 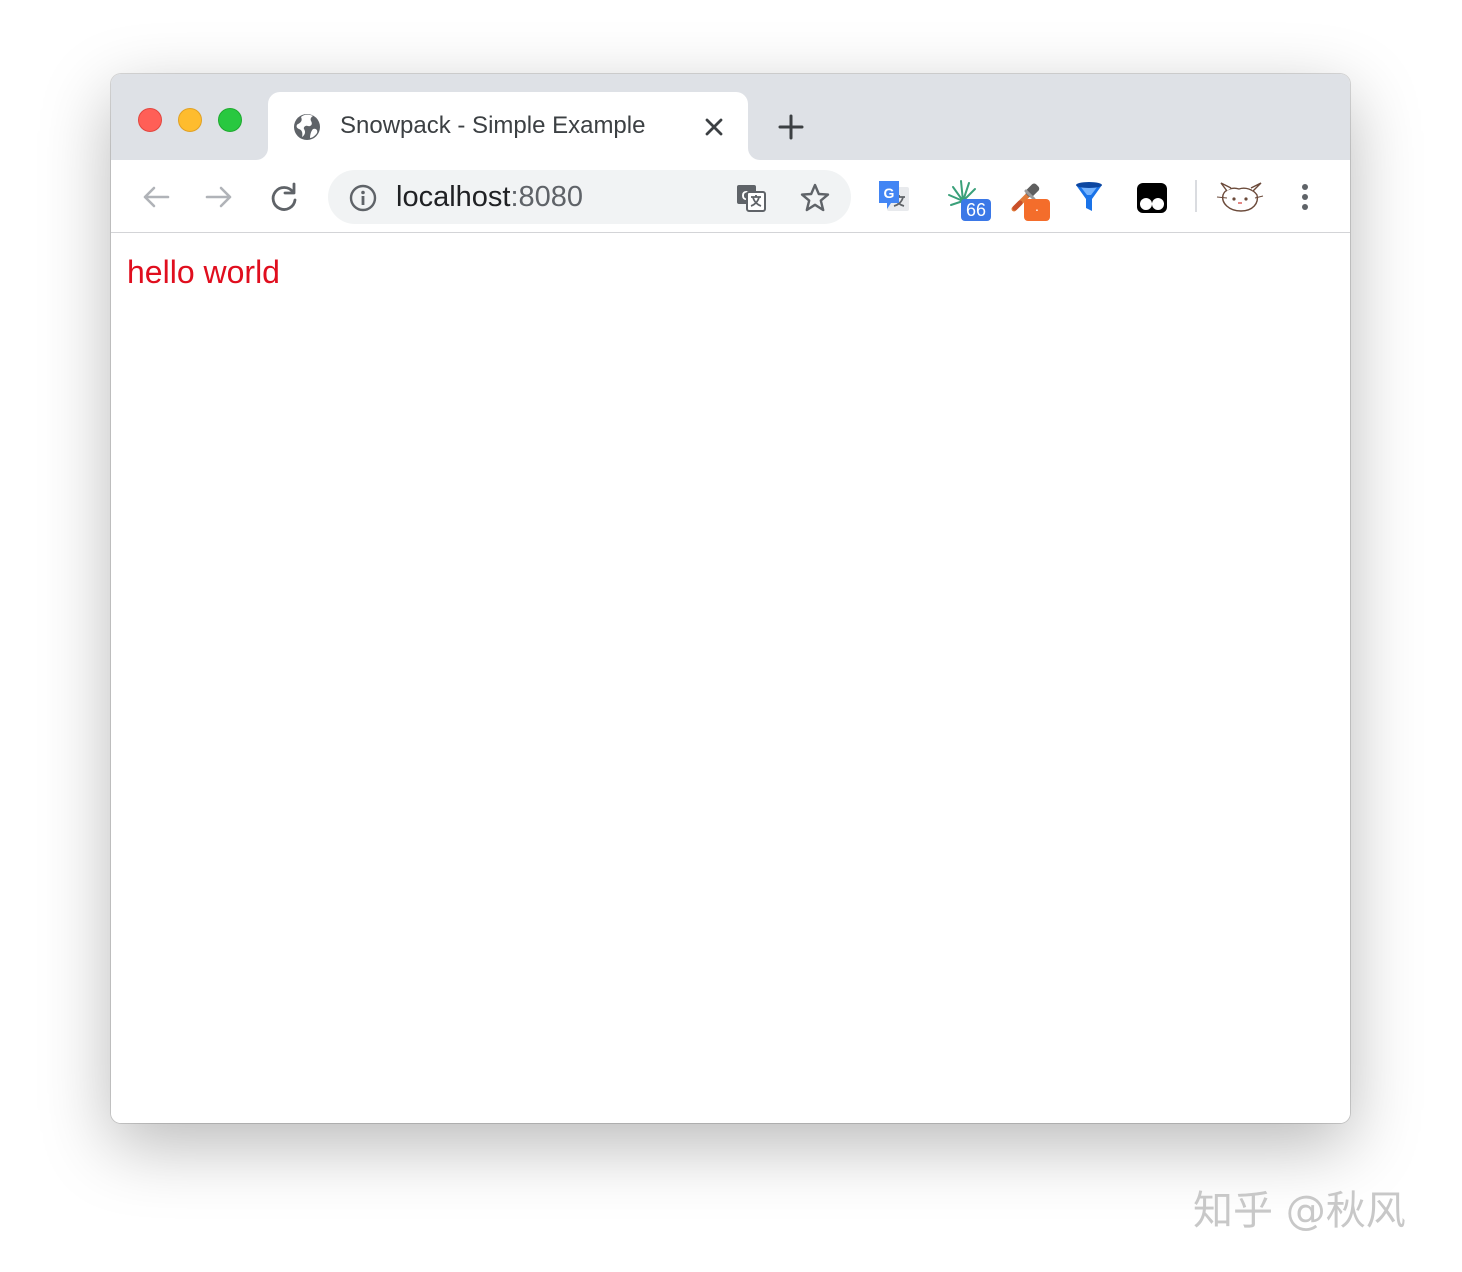 I want to click on address-bar: localhost:8080 G, so click(x=589, y=197).